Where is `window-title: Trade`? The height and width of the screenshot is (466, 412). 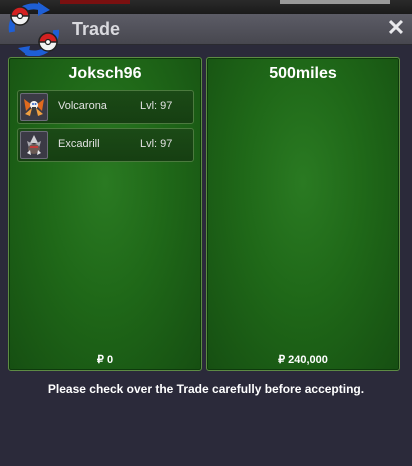
window-title: Trade is located at coordinates (96, 29).